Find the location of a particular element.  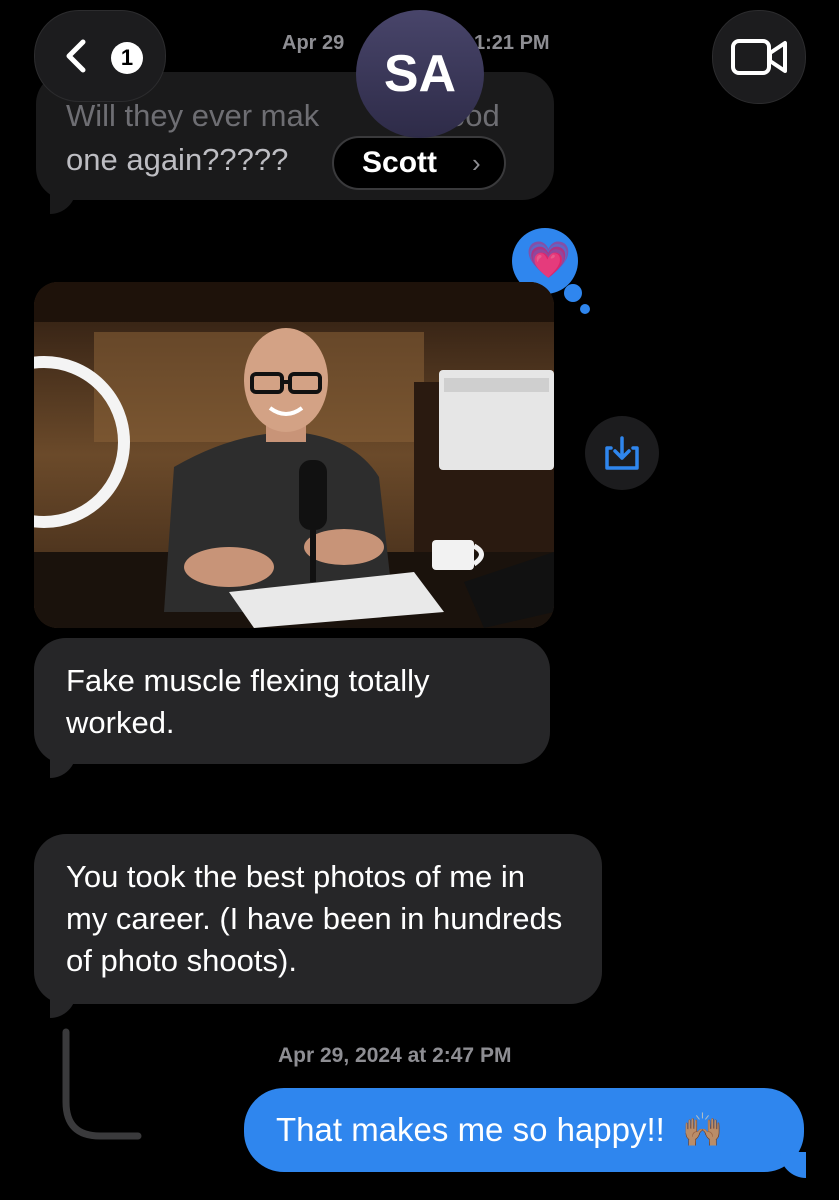

reply-preview-text-start: Will they ever mak is located at coordinates (193, 115).